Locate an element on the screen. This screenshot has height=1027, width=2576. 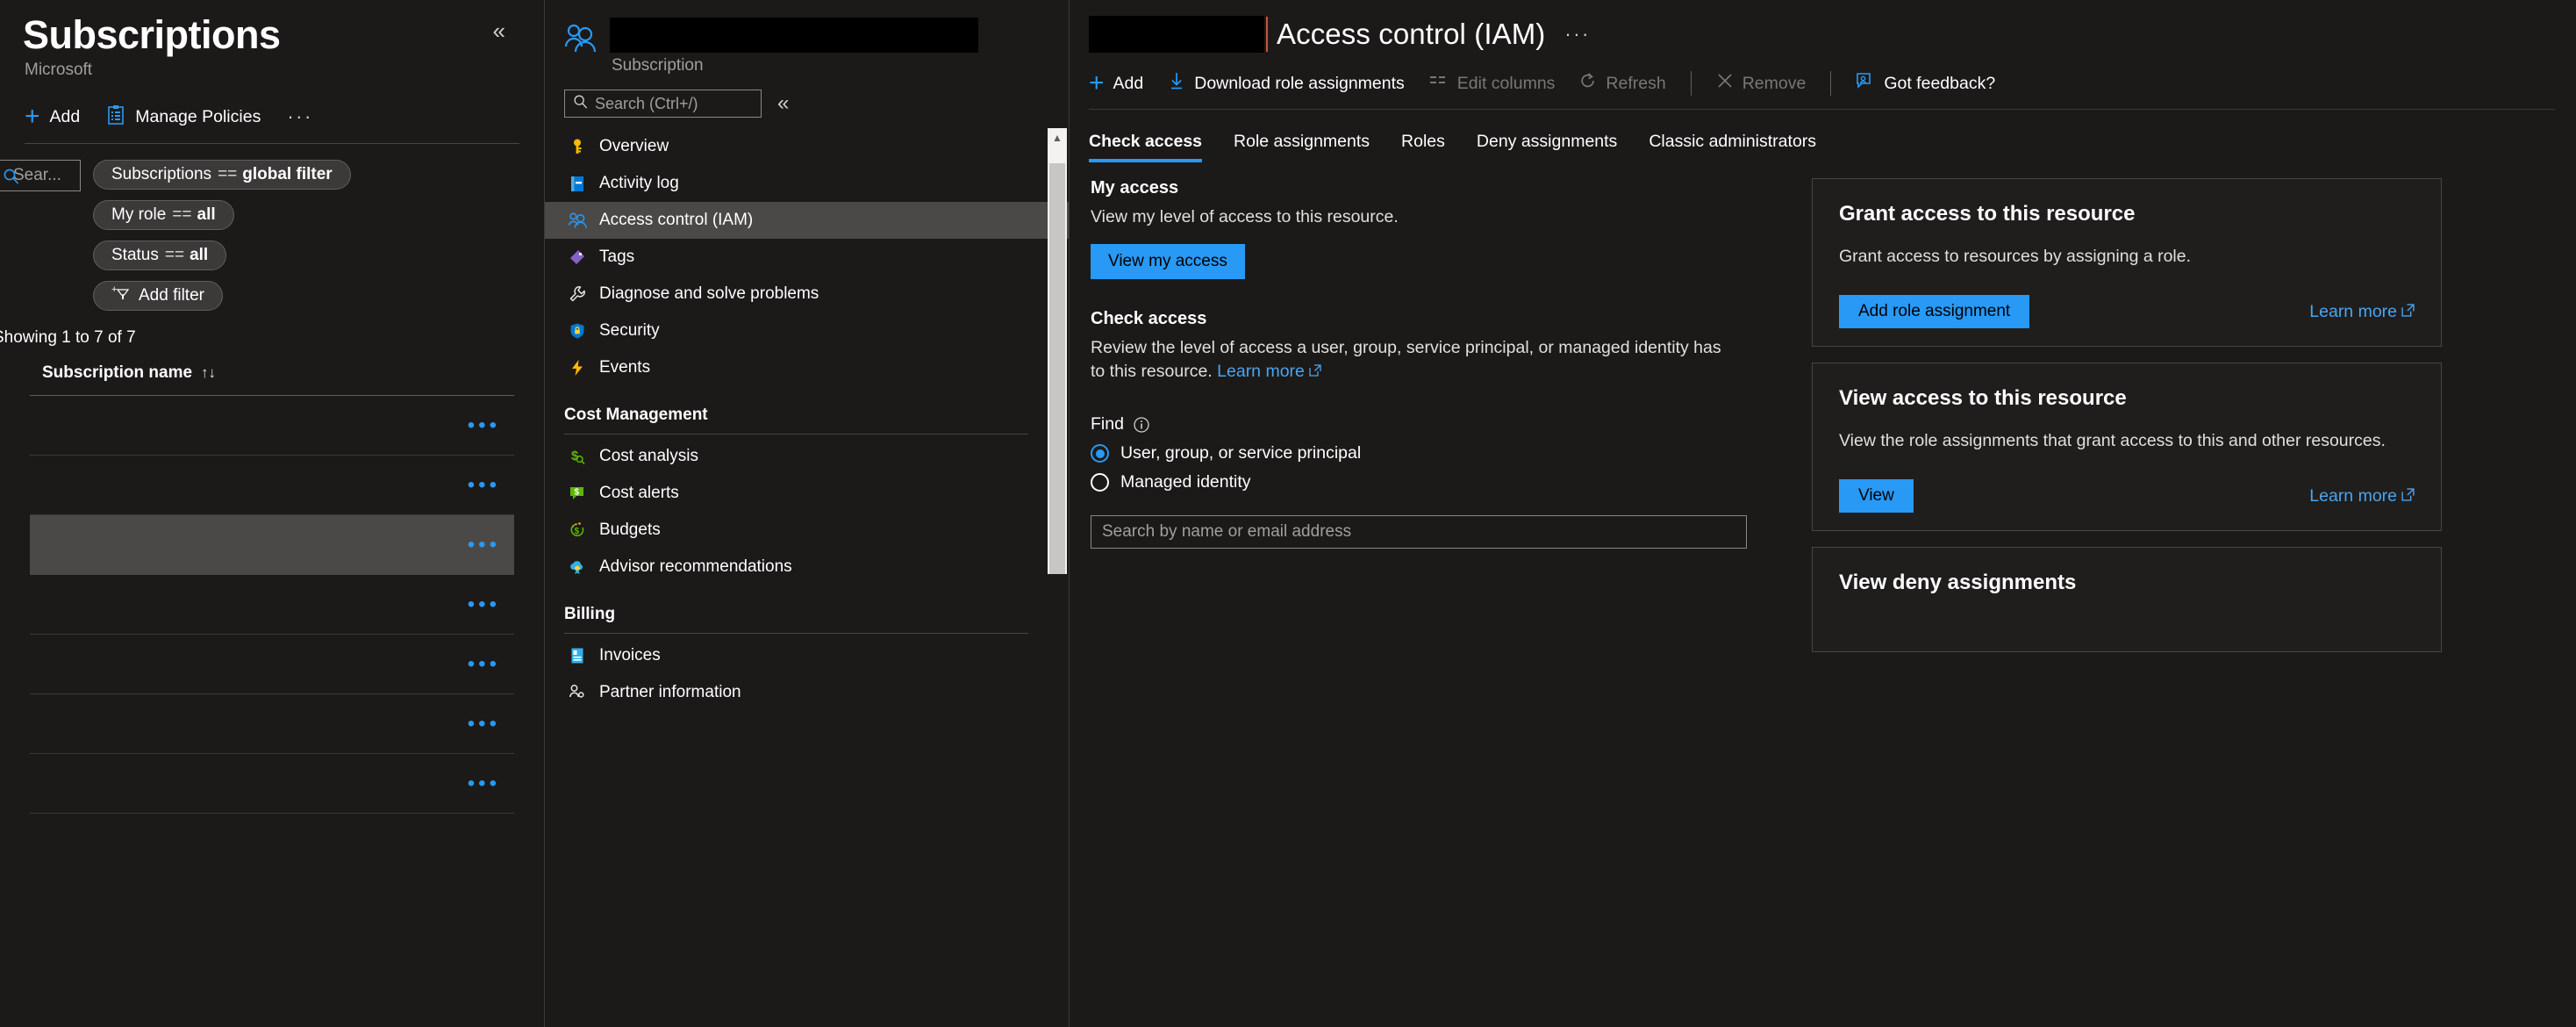
sidebar-item-advisor-recommendations: Advisor recommendations is located at coordinates (807, 567).